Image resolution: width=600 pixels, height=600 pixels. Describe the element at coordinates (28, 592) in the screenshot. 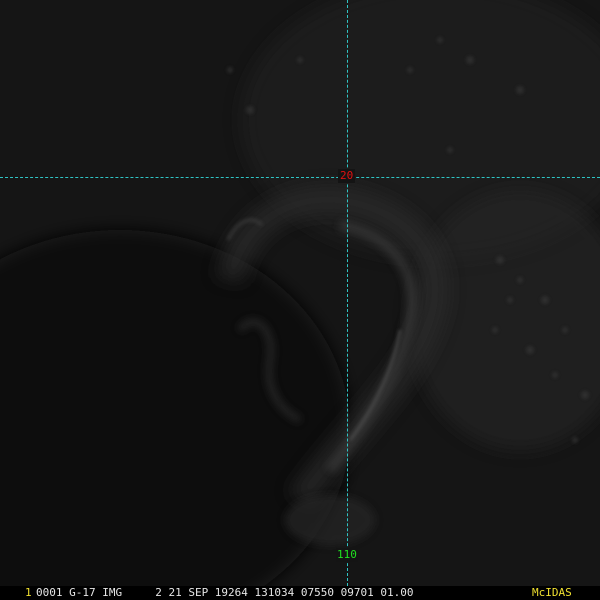

I see `frame-number: 1` at that location.